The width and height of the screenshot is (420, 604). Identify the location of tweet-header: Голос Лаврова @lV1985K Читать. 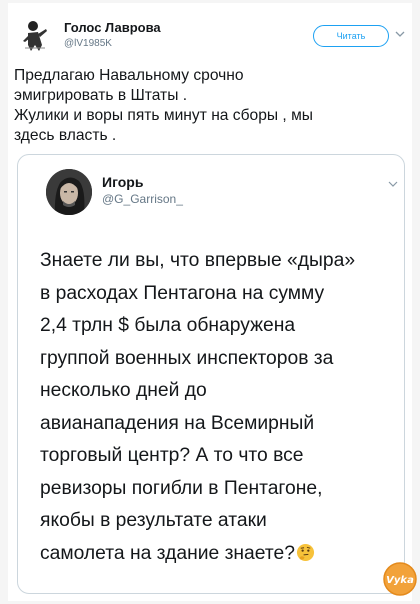
(210, 32).